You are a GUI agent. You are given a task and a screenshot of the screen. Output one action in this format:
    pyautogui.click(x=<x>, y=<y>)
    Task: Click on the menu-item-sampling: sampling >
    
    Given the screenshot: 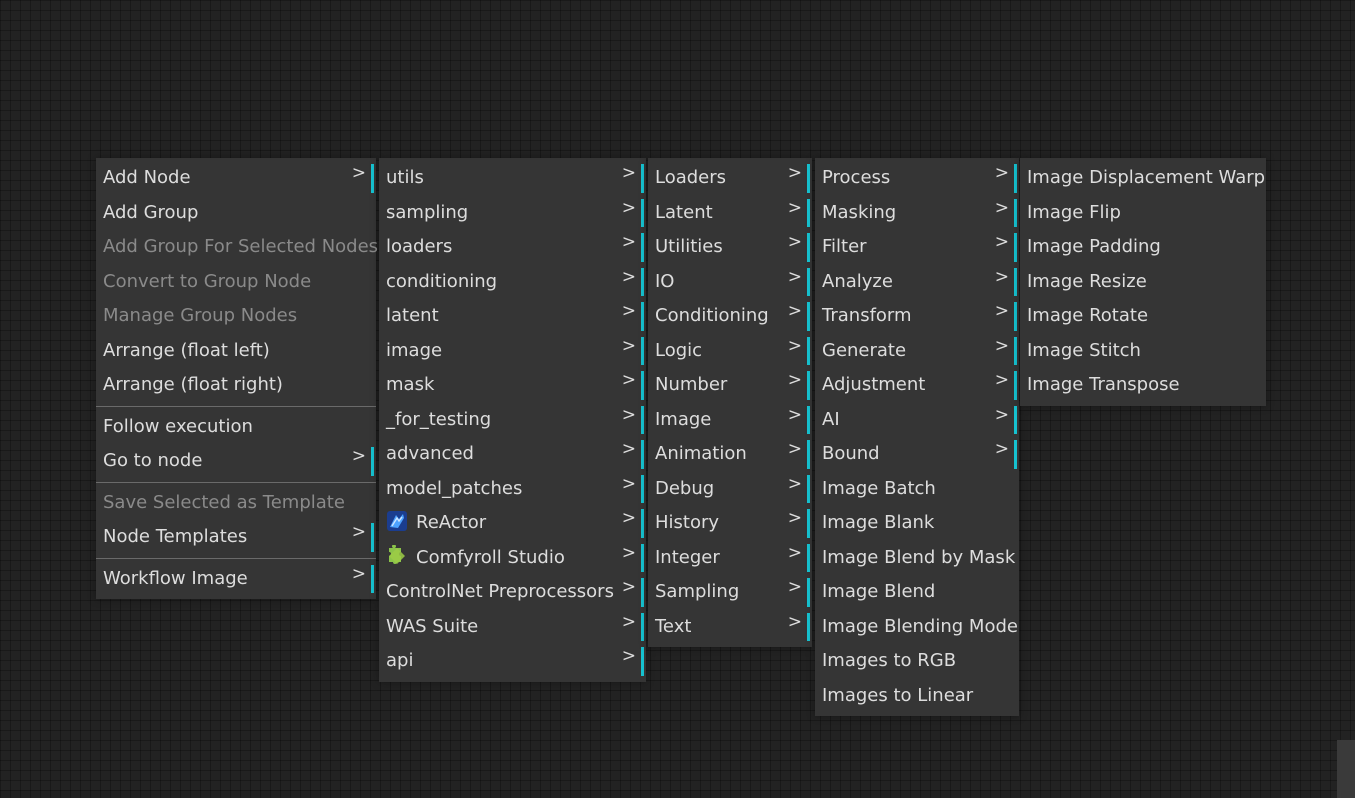 What is the action you would take?
    pyautogui.click(x=512, y=213)
    